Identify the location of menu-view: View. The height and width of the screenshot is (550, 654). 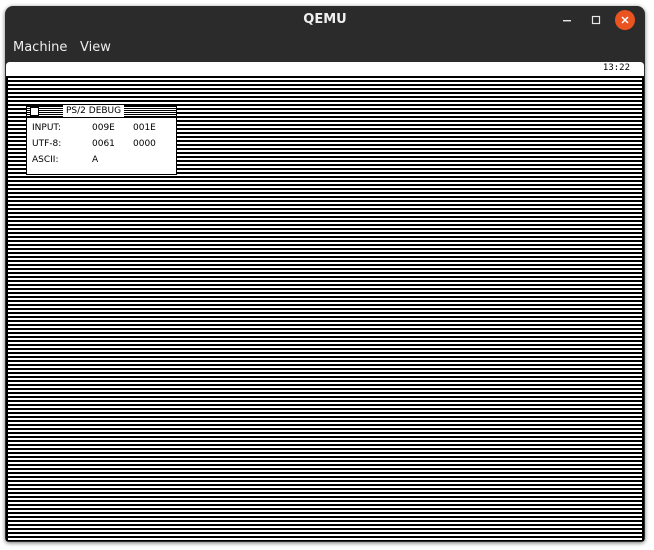
(95, 47).